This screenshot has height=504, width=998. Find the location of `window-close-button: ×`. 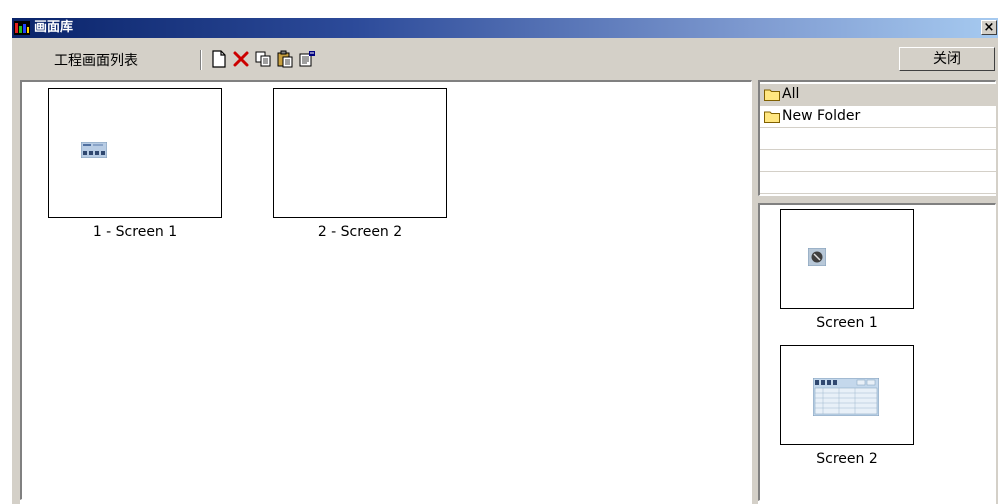

window-close-button: × is located at coordinates (989, 27).